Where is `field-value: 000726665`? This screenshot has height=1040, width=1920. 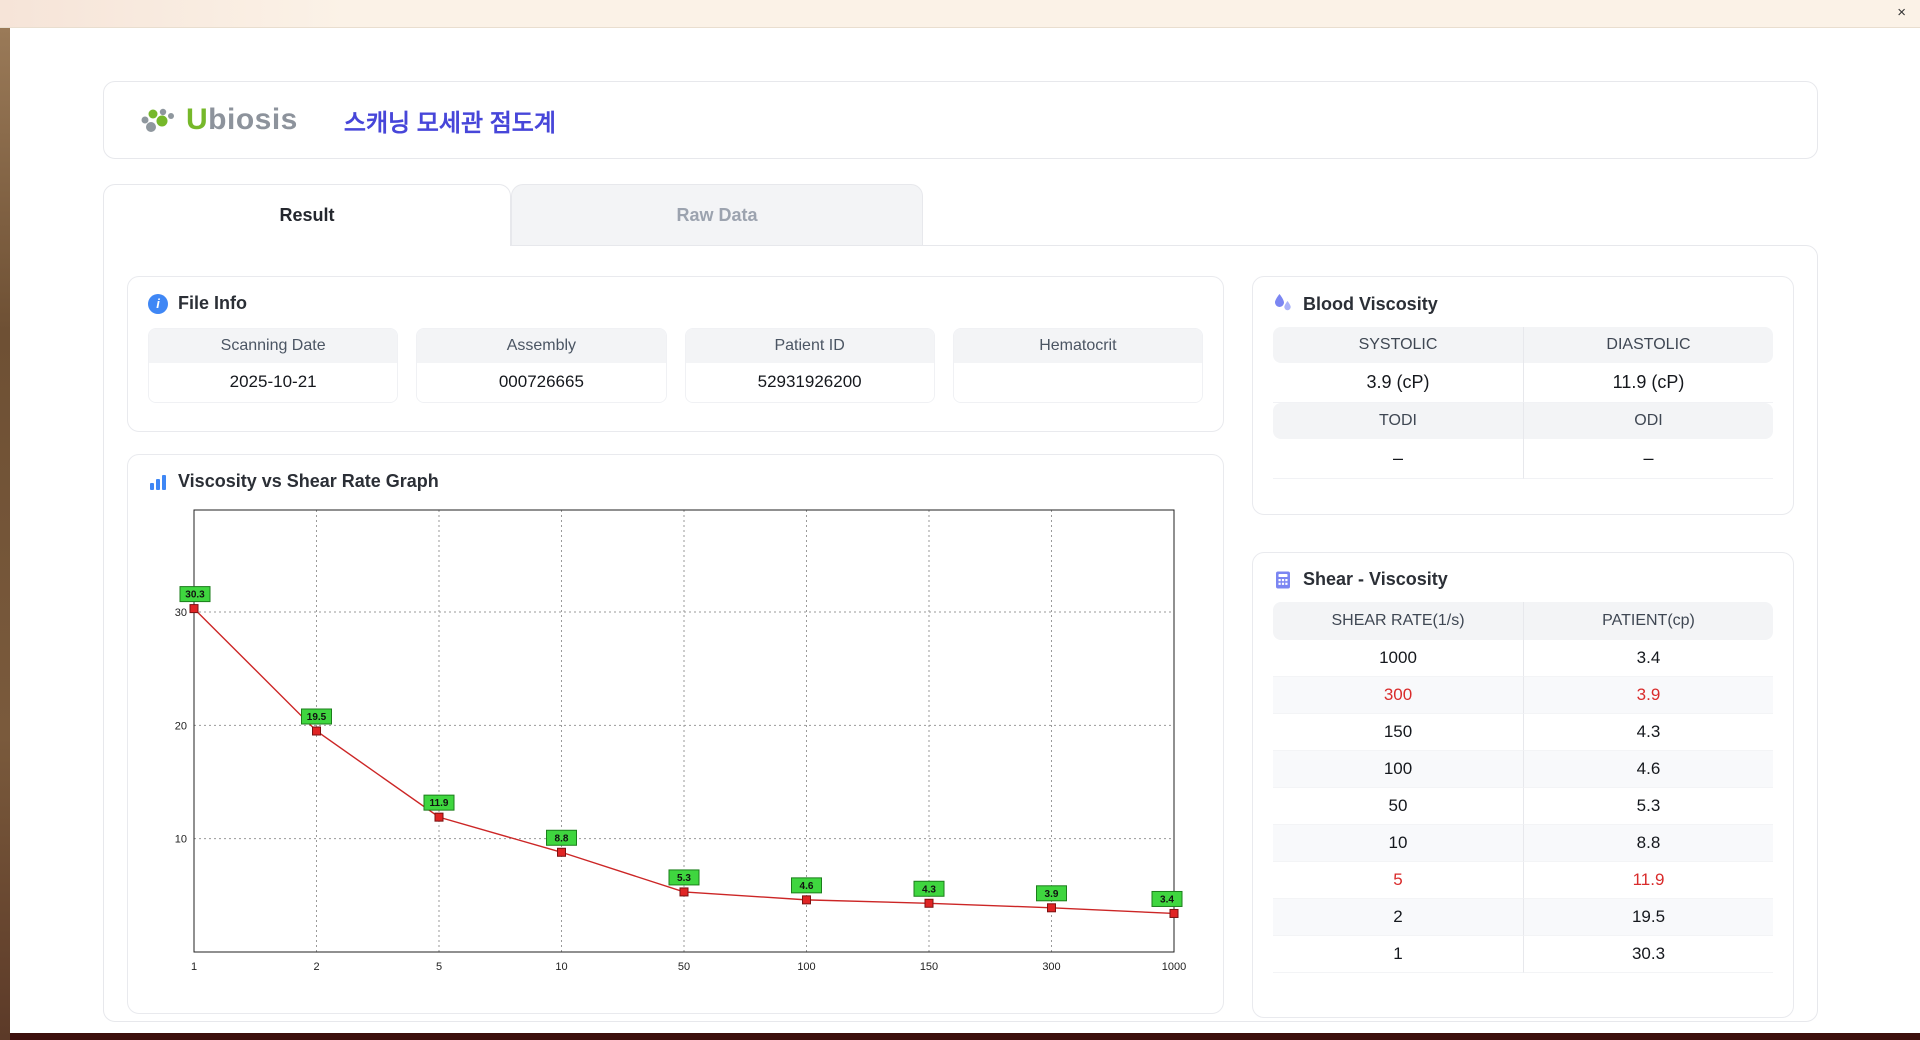 field-value: 000726665 is located at coordinates (541, 382).